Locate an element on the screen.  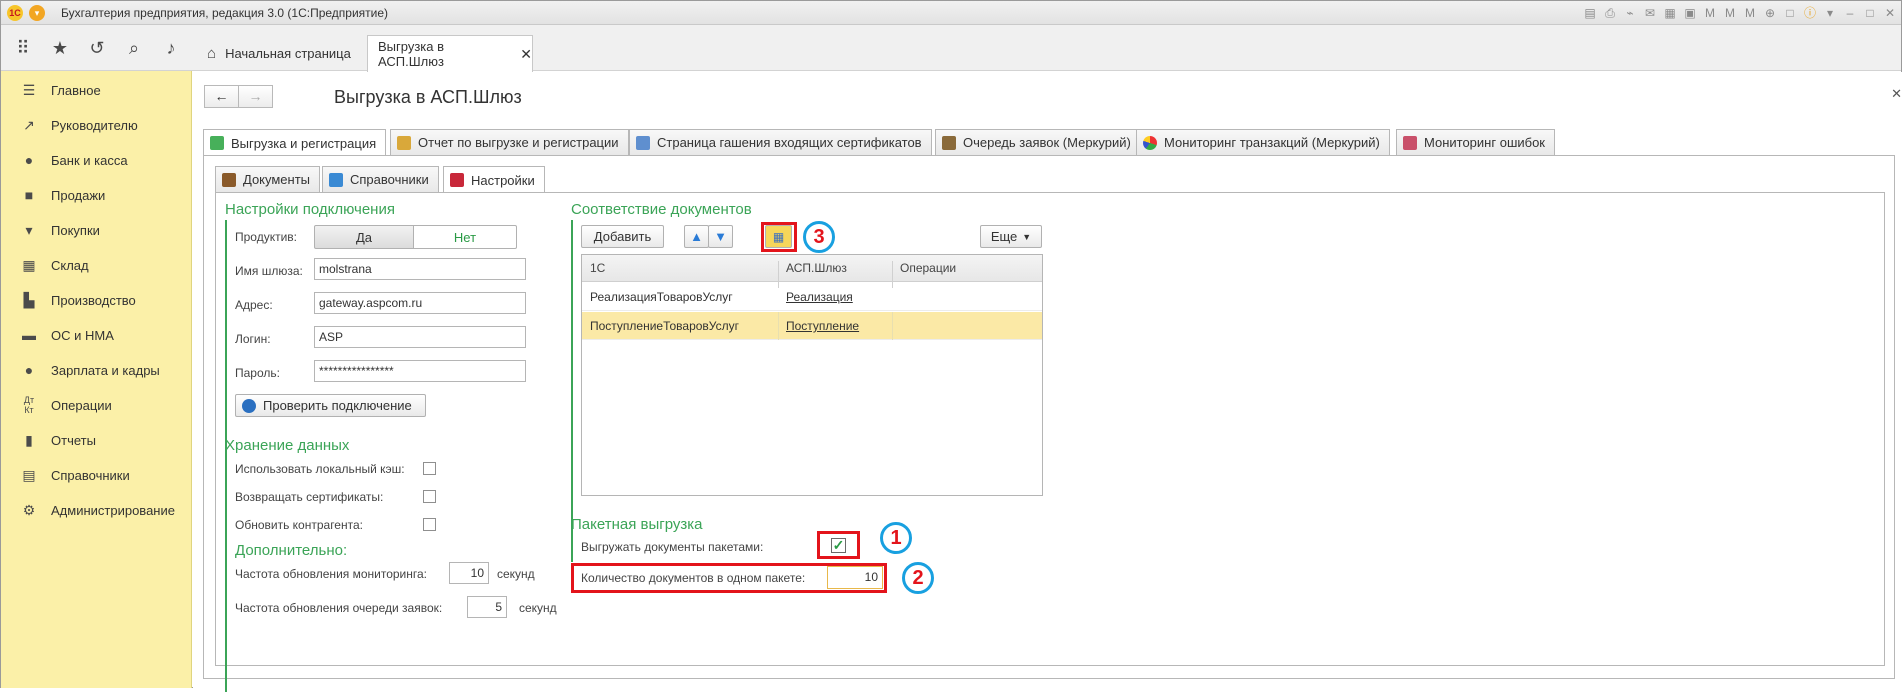
productive-yes-button: Да is located at coordinates (364, 237).